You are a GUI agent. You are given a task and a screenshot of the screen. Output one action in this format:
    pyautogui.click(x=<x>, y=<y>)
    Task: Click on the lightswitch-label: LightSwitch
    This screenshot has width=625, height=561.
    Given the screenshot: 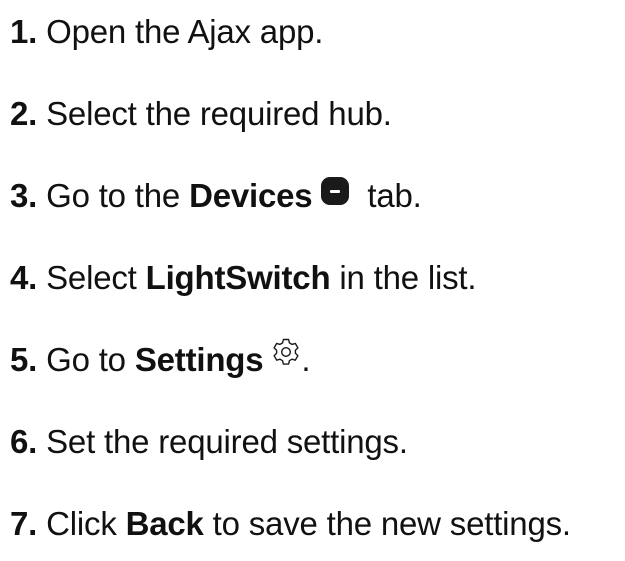 What is the action you would take?
    pyautogui.click(x=238, y=277)
    